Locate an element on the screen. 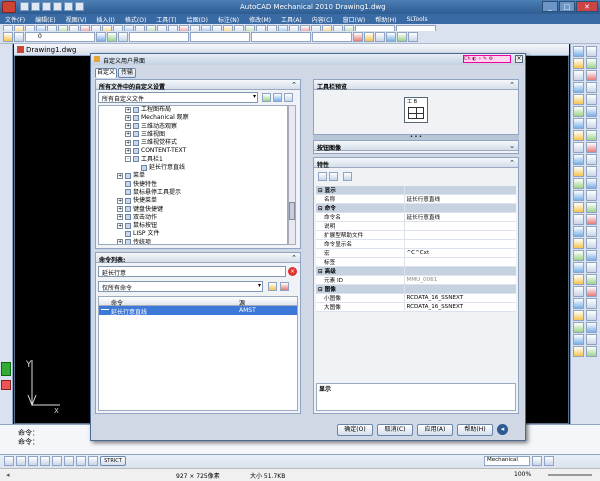  property-row: 扩展型帮助文件 is located at coordinates (416, 235).